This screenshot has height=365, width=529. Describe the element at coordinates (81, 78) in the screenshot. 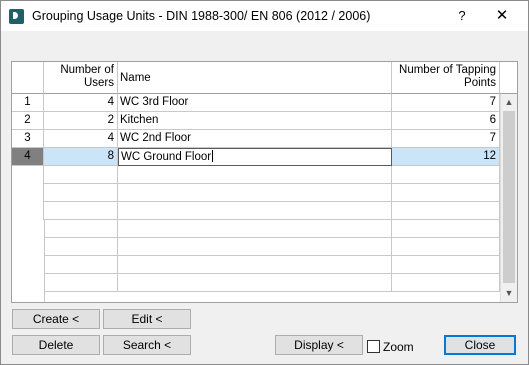

I see `column-header-users: Number of Users` at that location.